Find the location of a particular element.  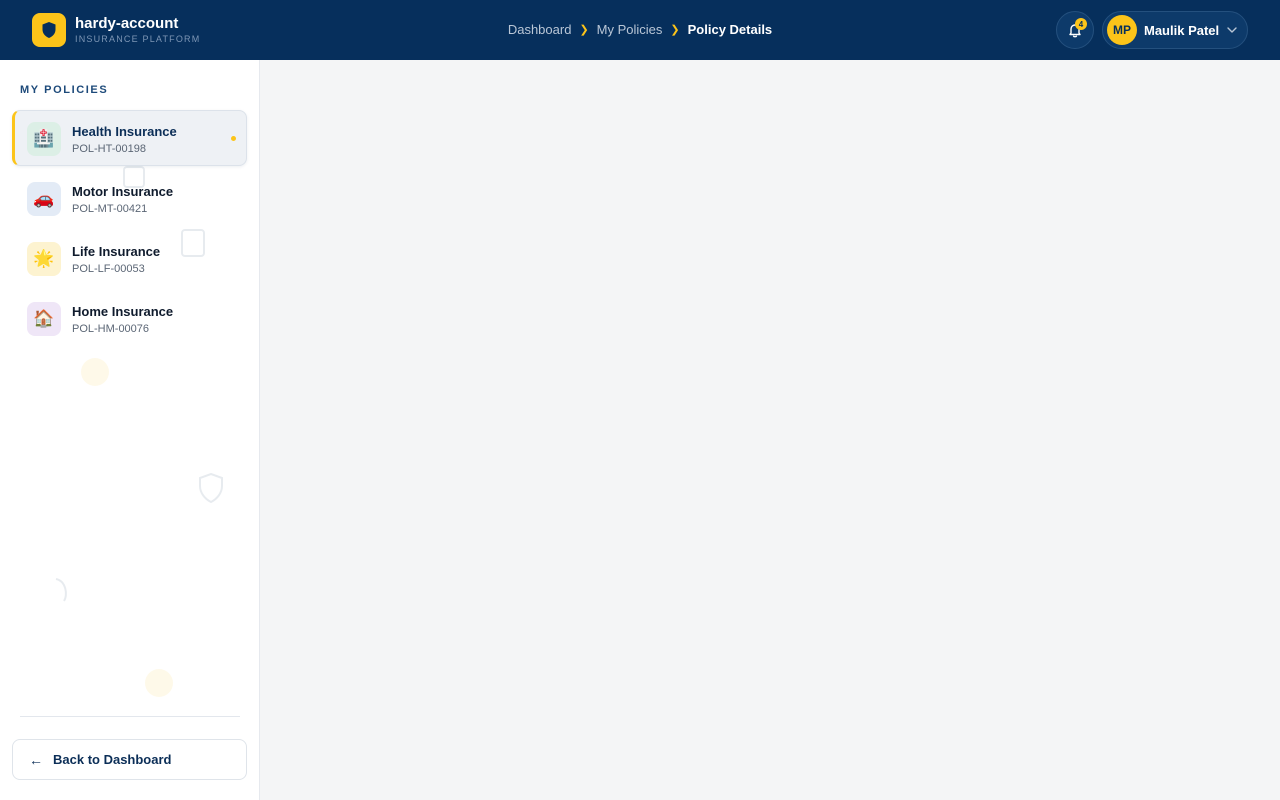

chevron-down-icon is located at coordinates (1232, 30).